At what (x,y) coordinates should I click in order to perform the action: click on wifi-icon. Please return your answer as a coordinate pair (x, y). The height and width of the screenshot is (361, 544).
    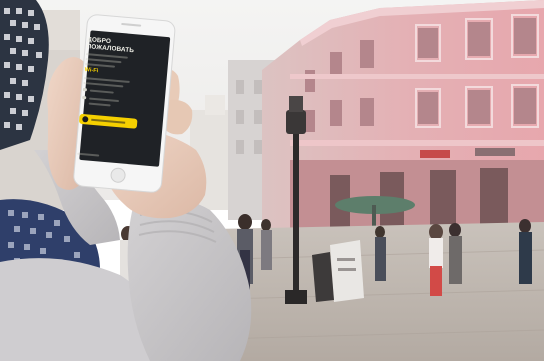
    Looking at the image, I should click on (85, 89).